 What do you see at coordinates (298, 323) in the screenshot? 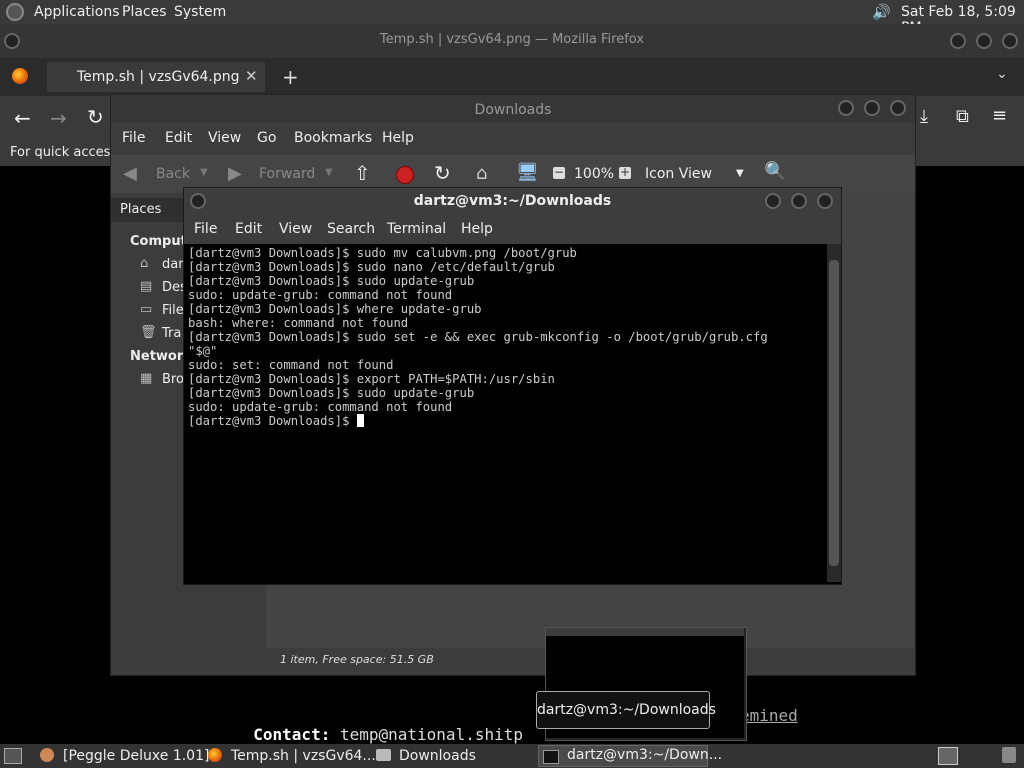
I see `terminal-line: bash: where: command not found` at bounding box center [298, 323].